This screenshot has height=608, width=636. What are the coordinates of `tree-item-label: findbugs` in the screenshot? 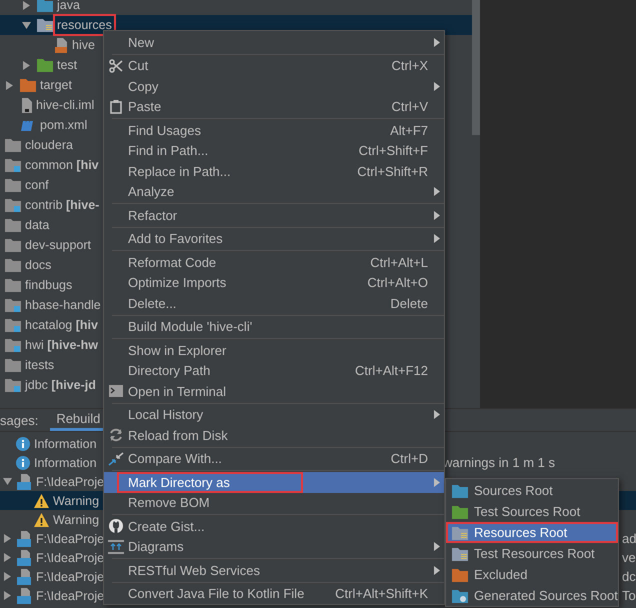 It's located at (48, 285).